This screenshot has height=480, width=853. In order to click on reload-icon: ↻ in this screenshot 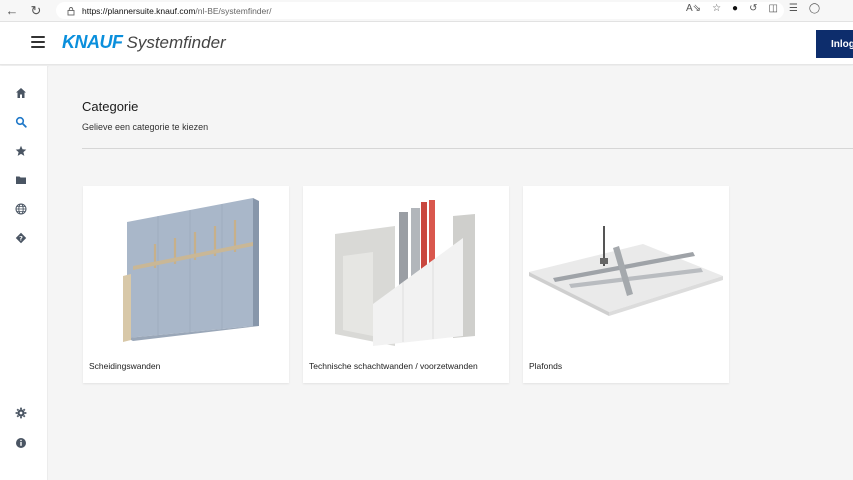, I will do `click(36, 11)`.